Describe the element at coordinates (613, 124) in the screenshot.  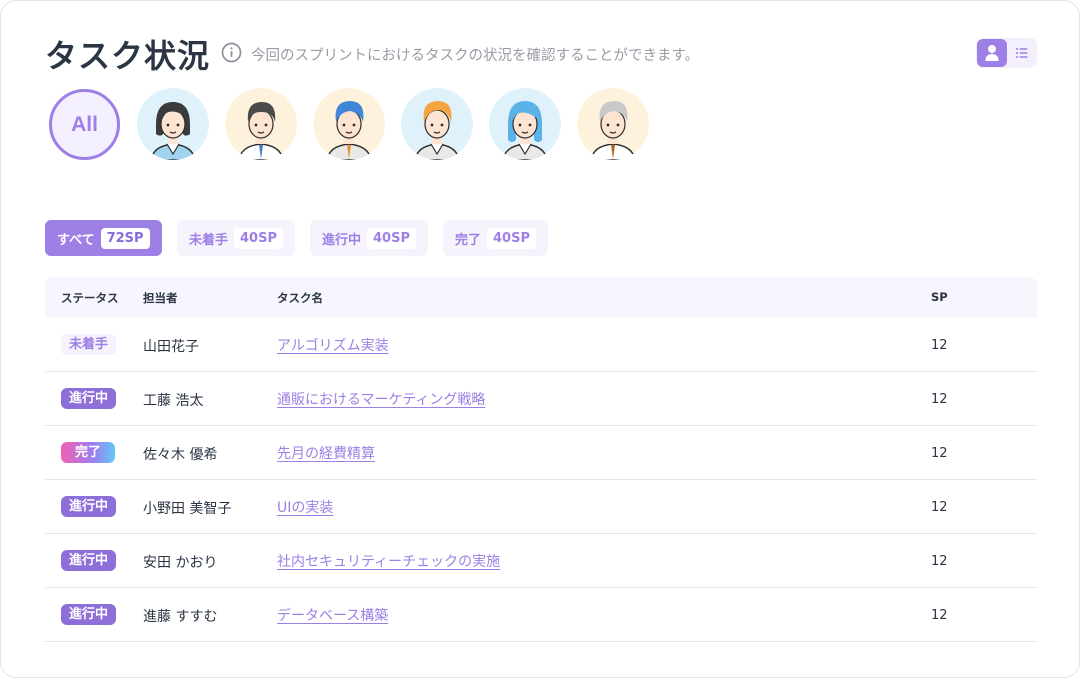
I see `man-gray-hair-avatar-icon` at that location.